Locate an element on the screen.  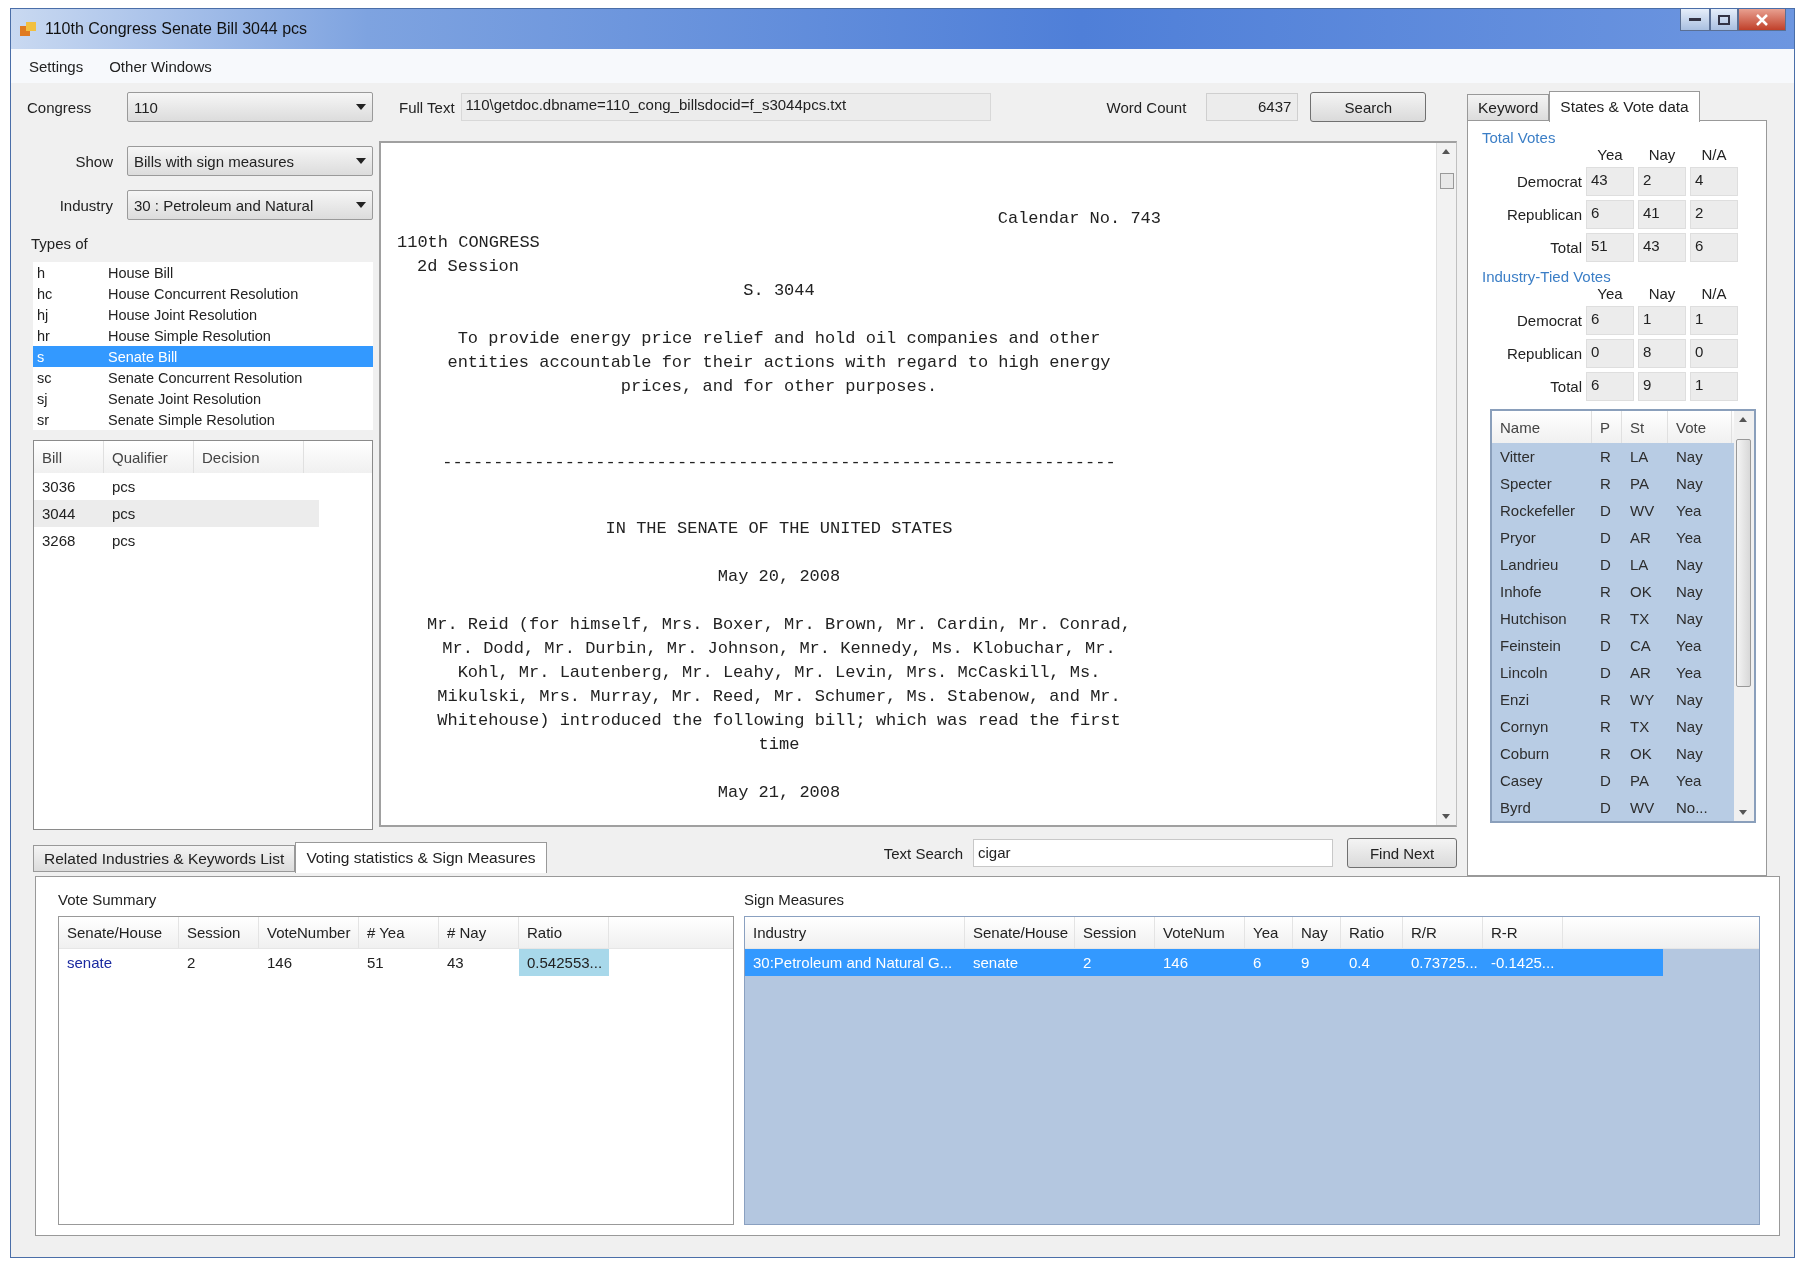
column-header: N/A is located at coordinates (1714, 293).